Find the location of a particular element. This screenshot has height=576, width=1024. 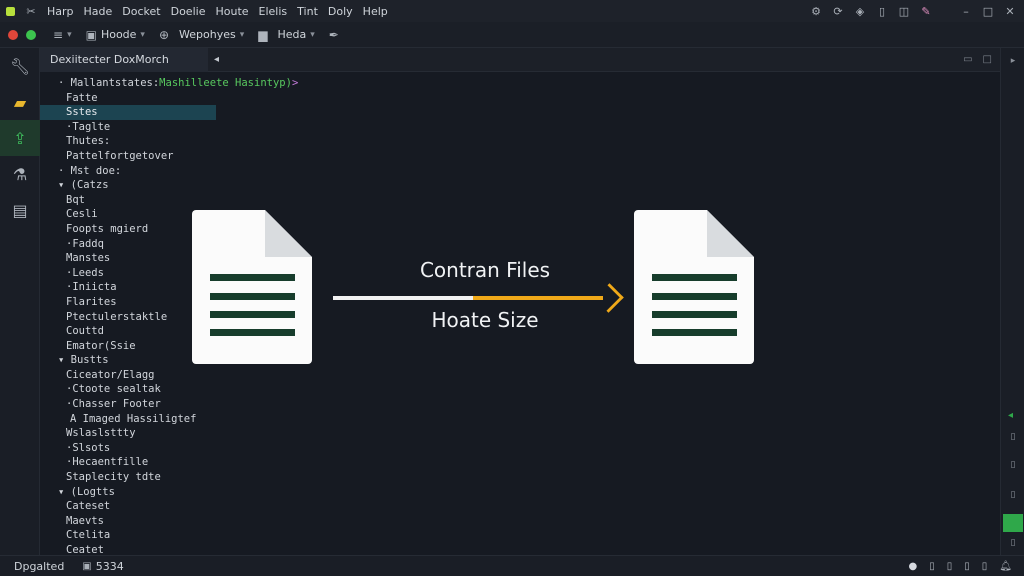

tree-item: ·Ctoote sealtak is located at coordinates (128, 389).